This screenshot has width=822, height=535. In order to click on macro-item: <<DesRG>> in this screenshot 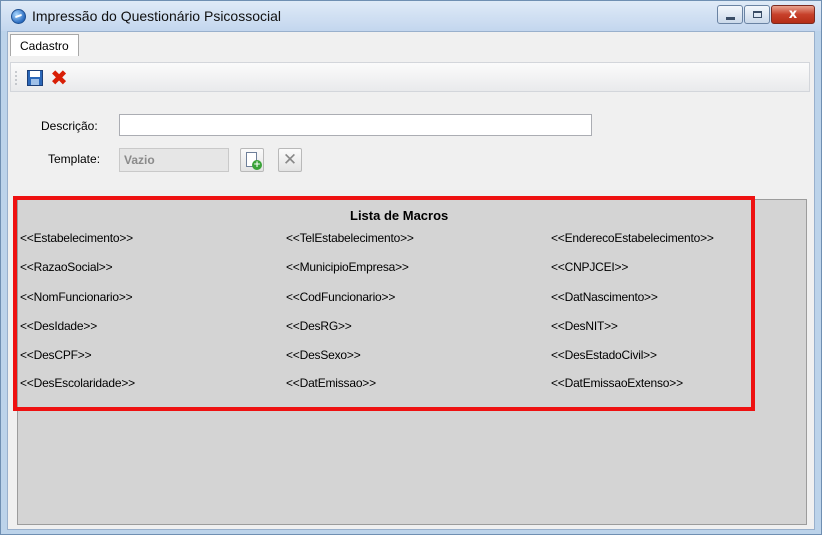, I will do `click(319, 326)`.